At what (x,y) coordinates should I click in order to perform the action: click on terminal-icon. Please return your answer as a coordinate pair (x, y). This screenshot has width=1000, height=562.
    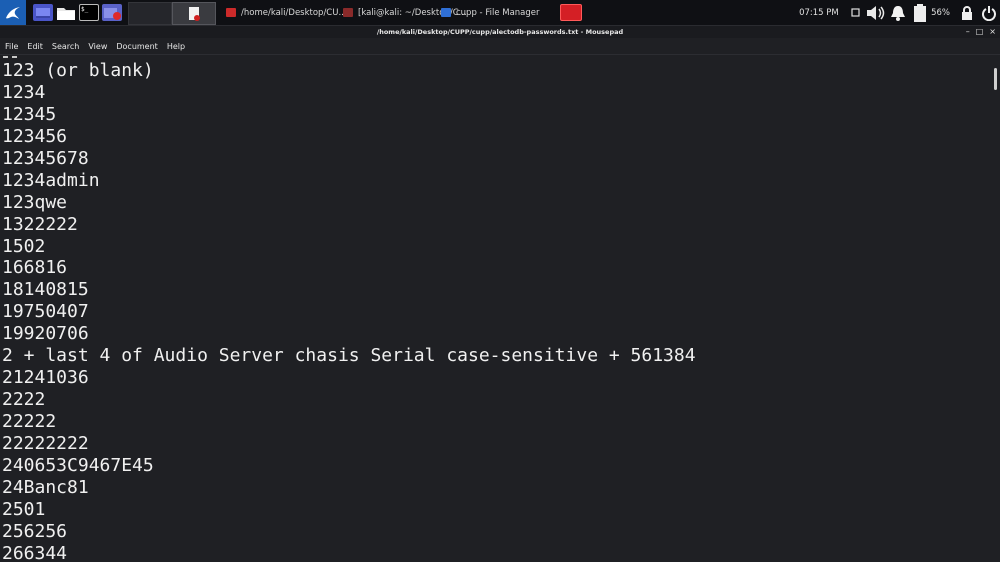
    Looking at the image, I should click on (348, 12).